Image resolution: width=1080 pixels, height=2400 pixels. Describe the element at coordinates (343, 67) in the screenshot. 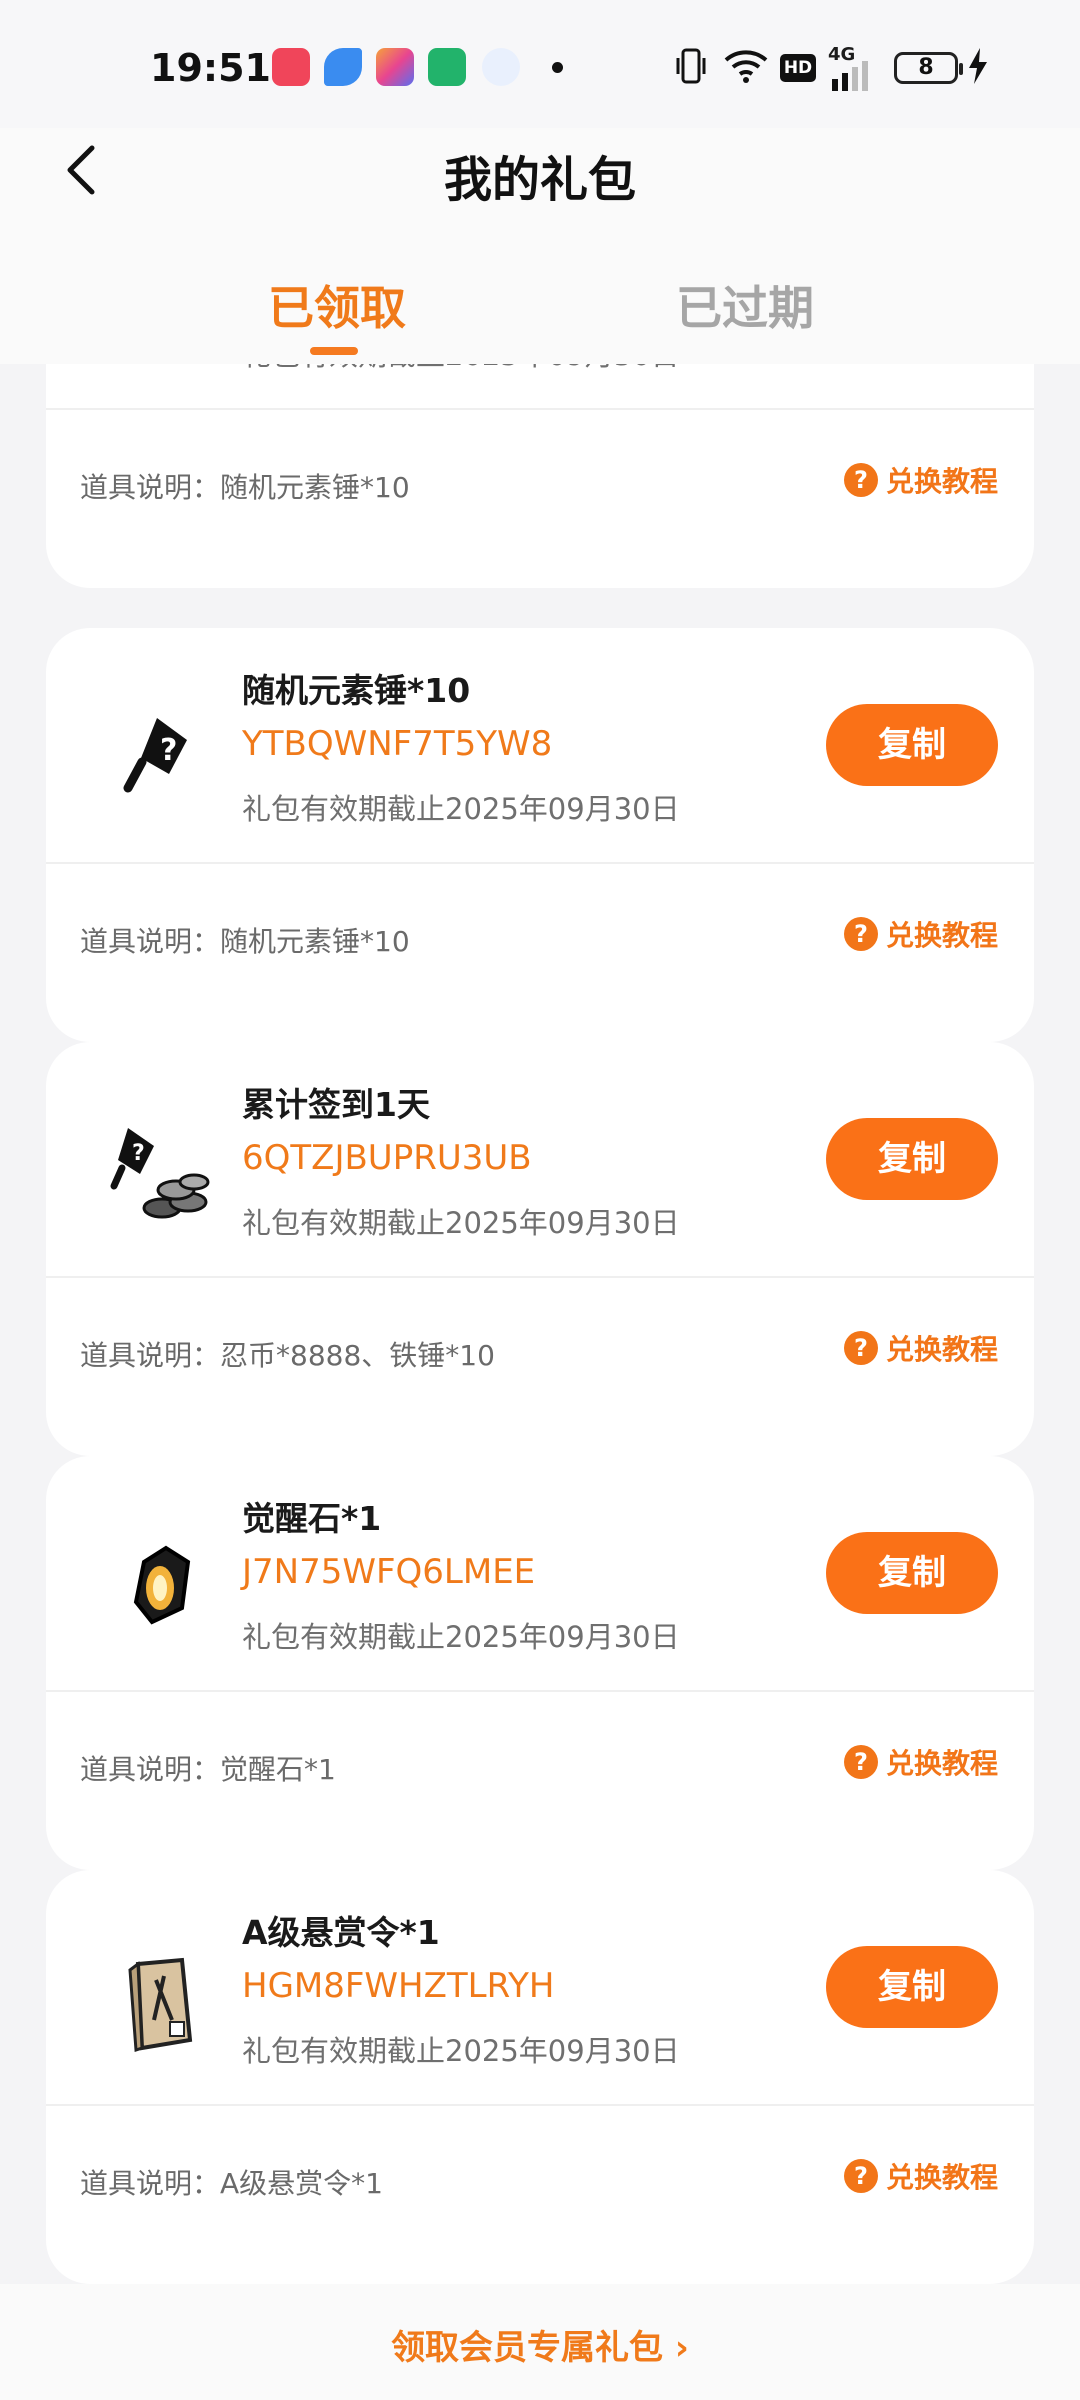

I see `feather-app-icon` at that location.